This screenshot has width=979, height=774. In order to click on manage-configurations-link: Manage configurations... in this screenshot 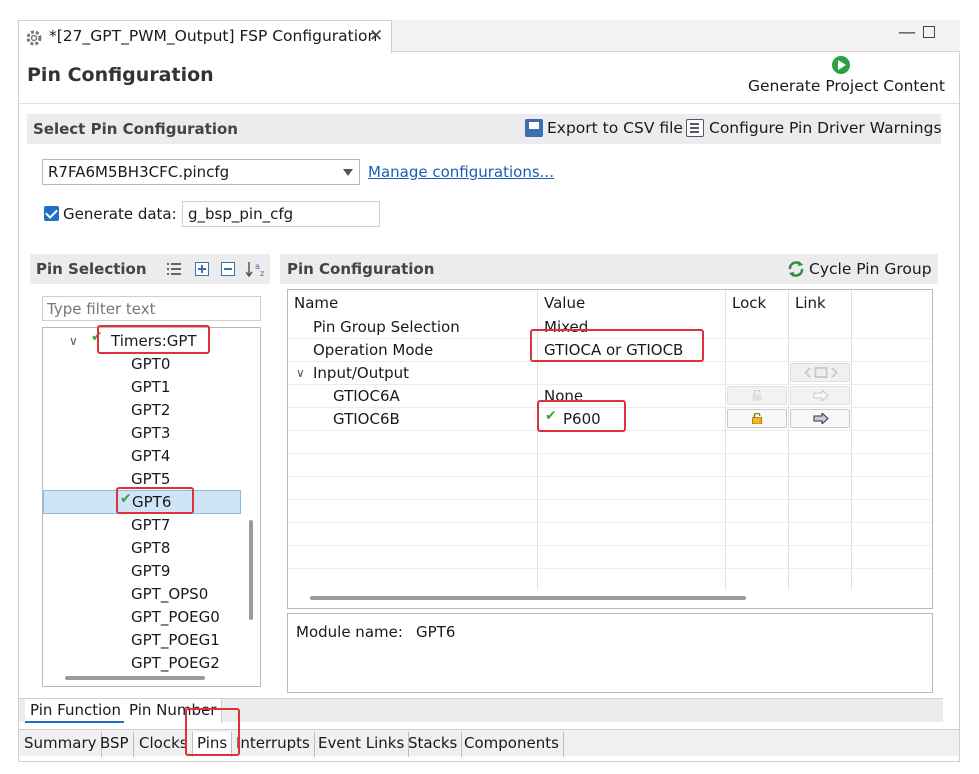, I will do `click(461, 172)`.